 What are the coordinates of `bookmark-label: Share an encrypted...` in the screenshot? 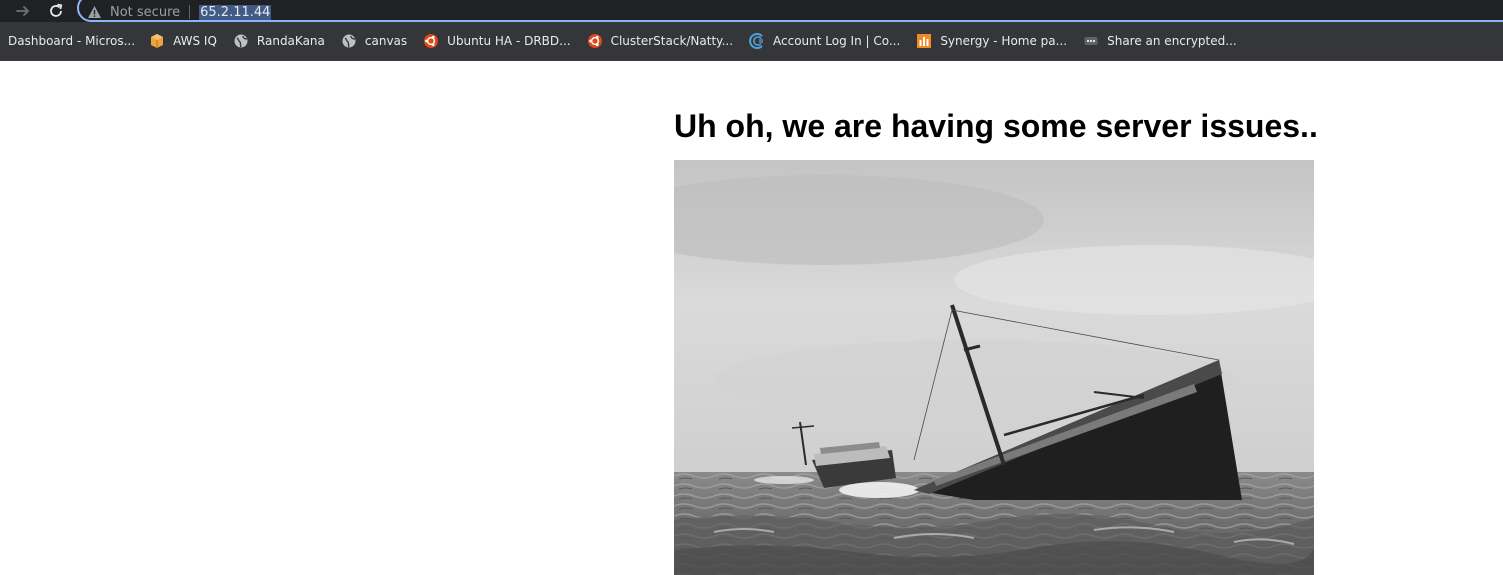 It's located at (1172, 41).